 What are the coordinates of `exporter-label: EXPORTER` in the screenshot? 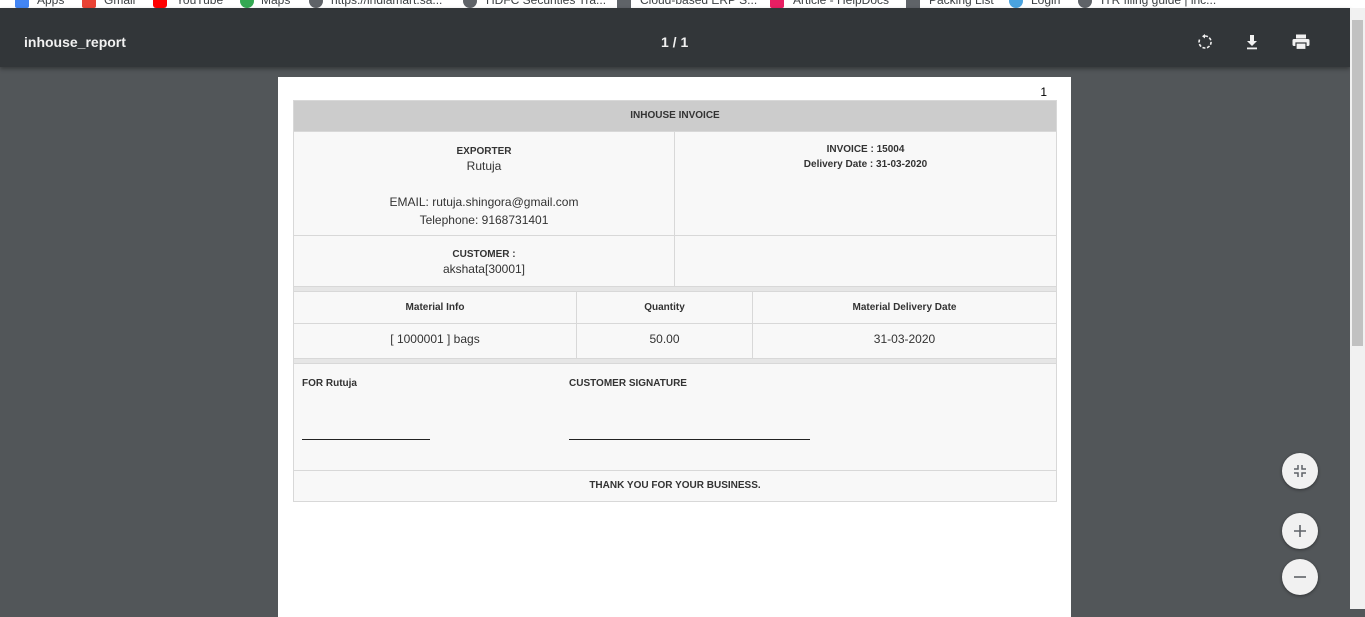 It's located at (484, 151).